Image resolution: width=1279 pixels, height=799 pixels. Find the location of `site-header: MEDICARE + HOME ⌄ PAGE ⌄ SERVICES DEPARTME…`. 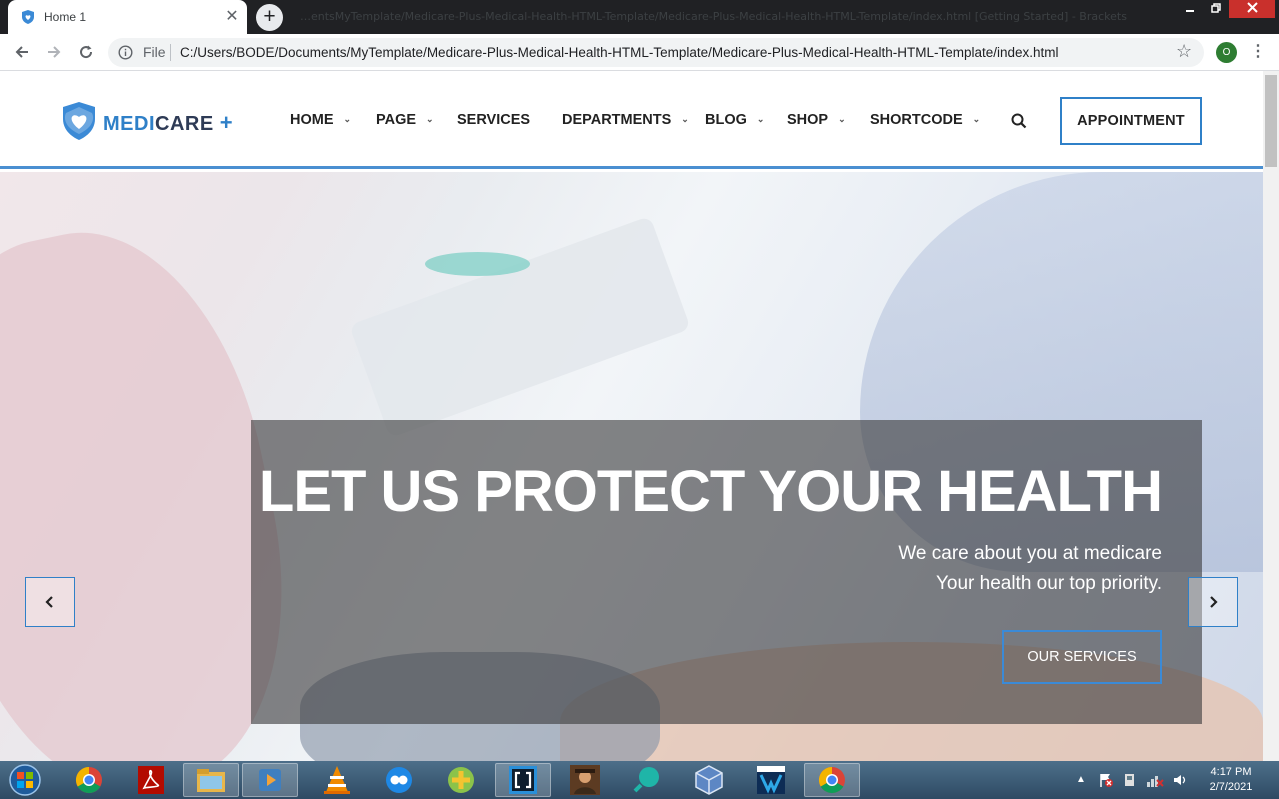

site-header: MEDICARE + HOME ⌄ PAGE ⌄ SERVICES DEPARTME… is located at coordinates (631, 120).